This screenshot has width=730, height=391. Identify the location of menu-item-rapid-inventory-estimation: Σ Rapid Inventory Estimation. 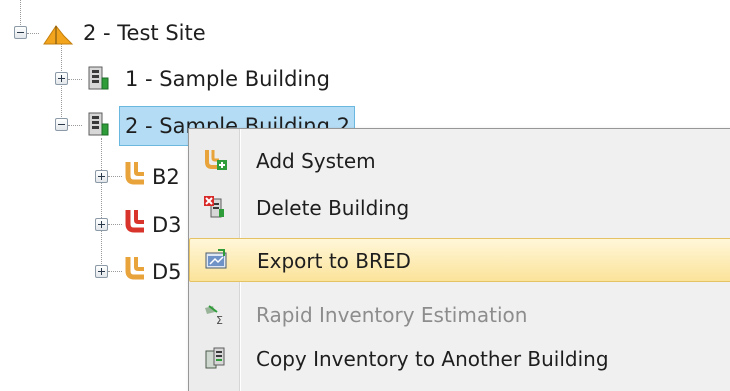
(459, 315).